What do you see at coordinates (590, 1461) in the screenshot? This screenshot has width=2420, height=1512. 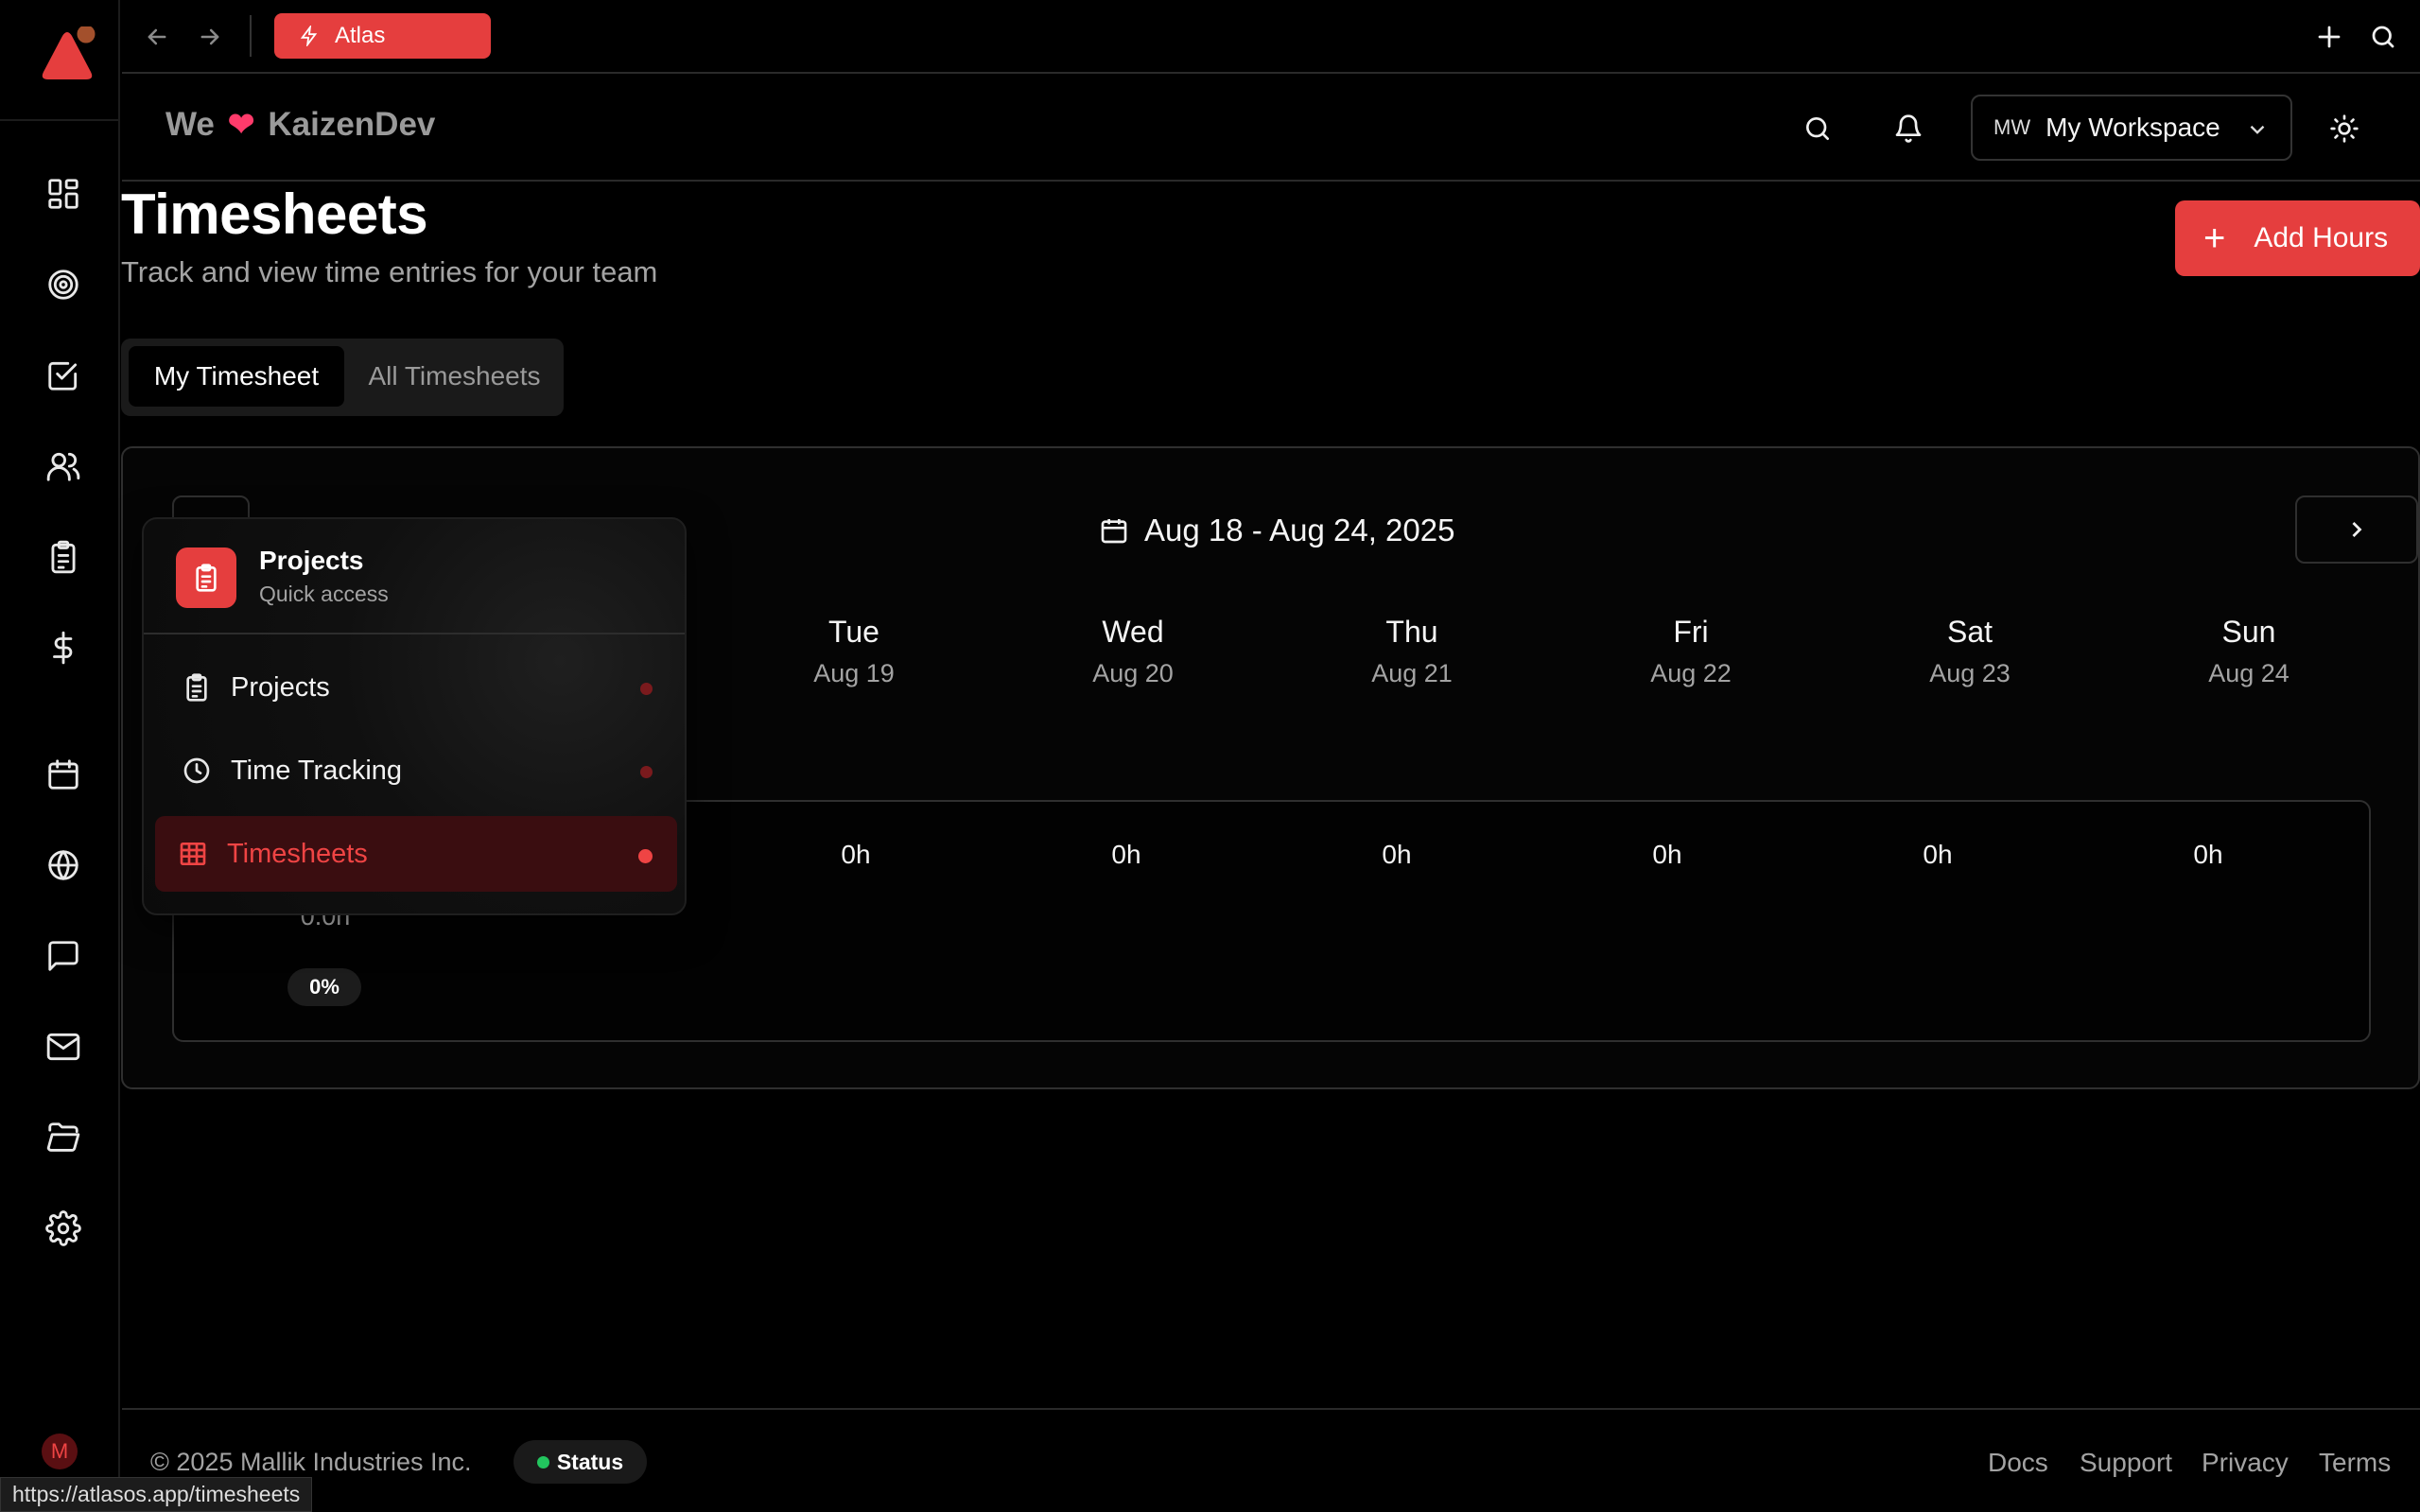 I see `status-label: Status` at bounding box center [590, 1461].